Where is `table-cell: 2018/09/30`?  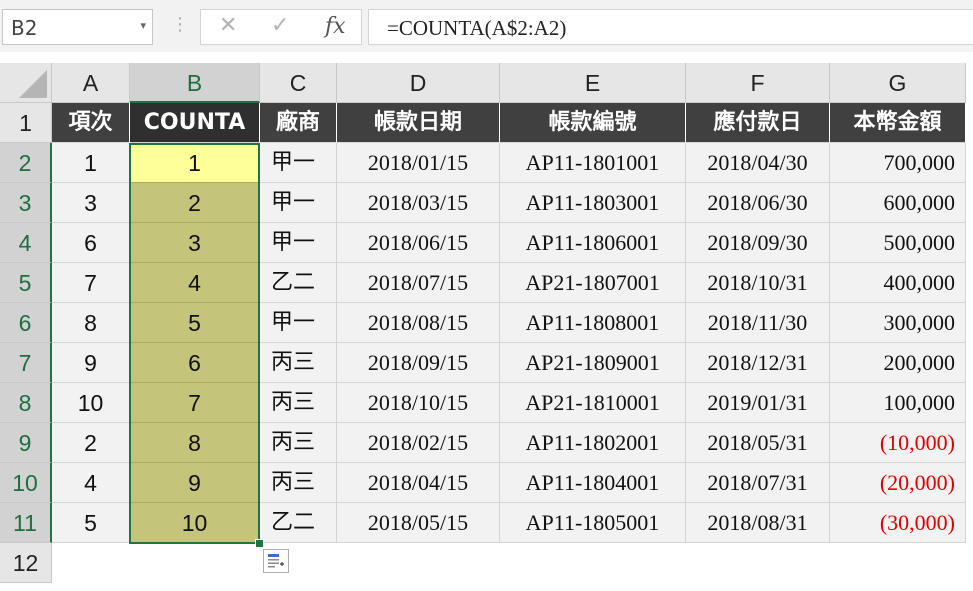 table-cell: 2018/09/30 is located at coordinates (758, 243).